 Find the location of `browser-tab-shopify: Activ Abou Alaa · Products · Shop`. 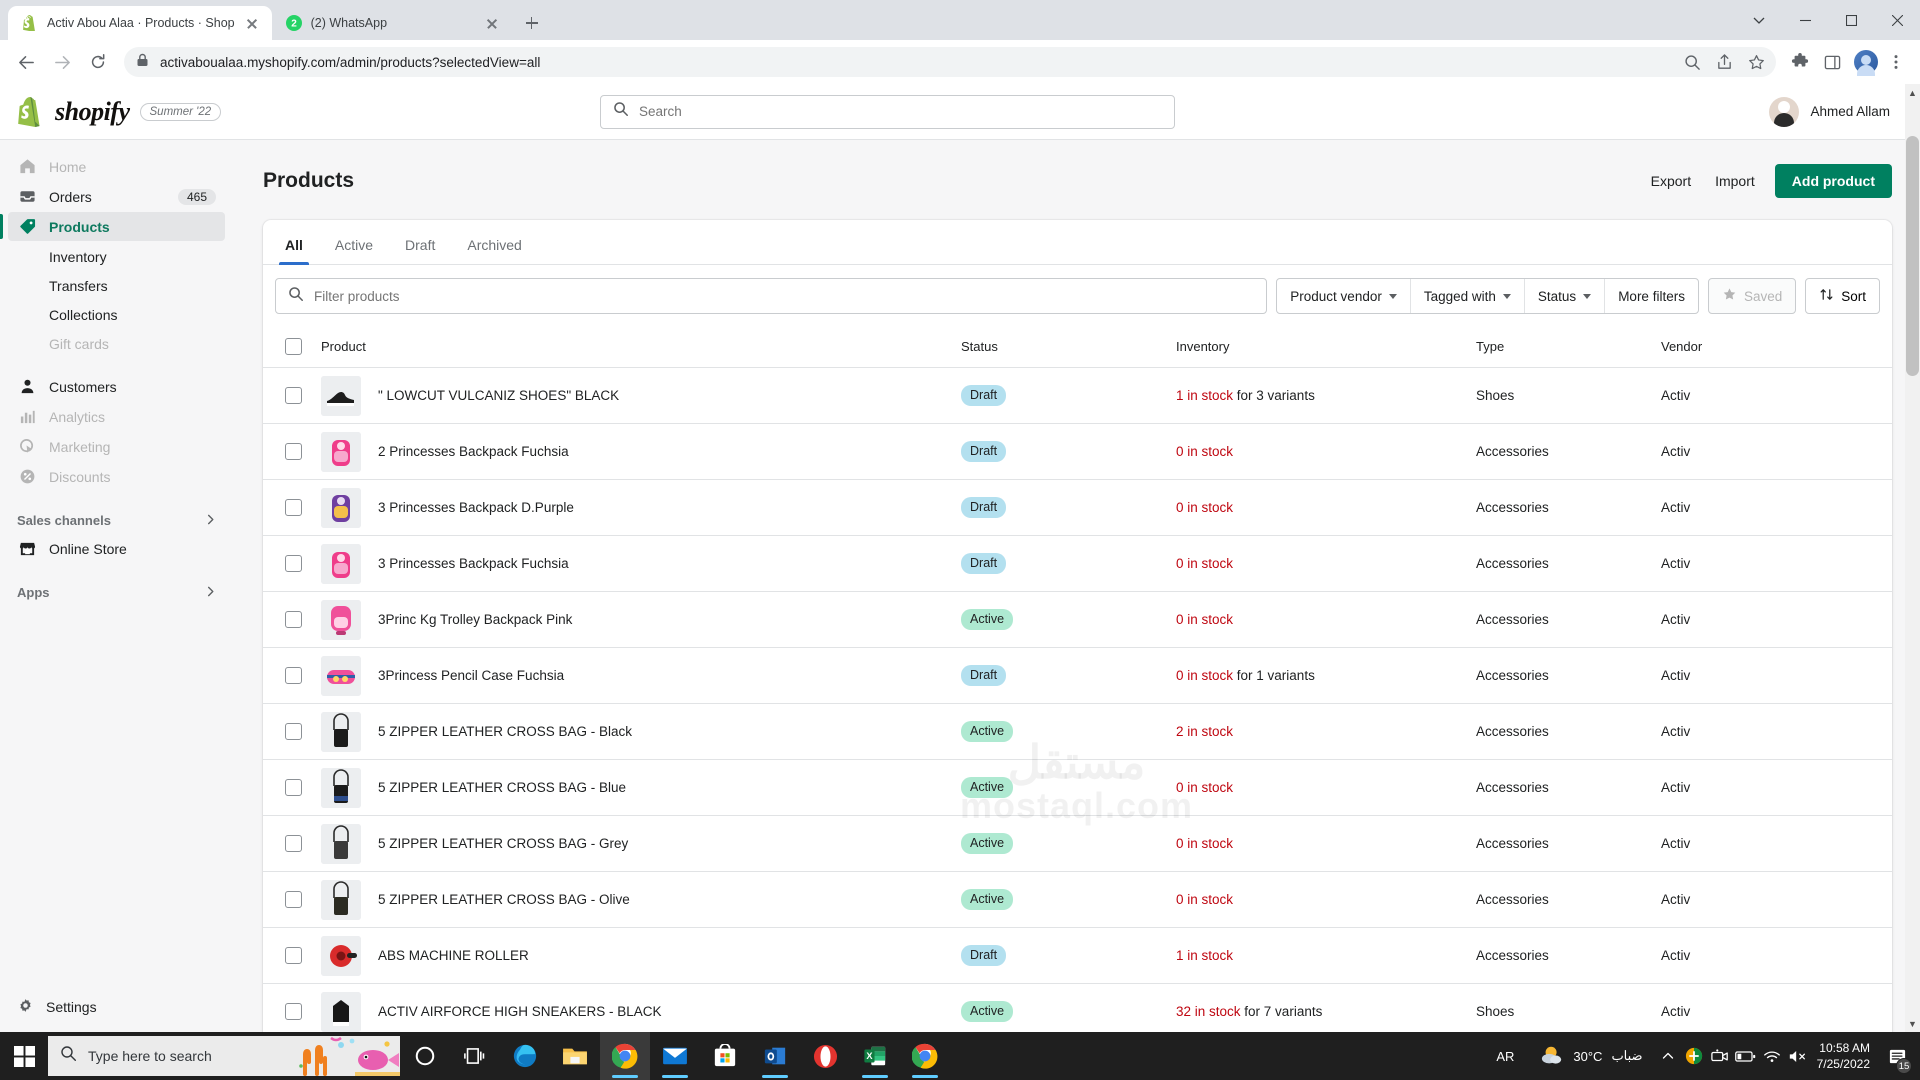

browser-tab-shopify: Activ Abou Alaa · Products · Shop is located at coordinates (140, 23).